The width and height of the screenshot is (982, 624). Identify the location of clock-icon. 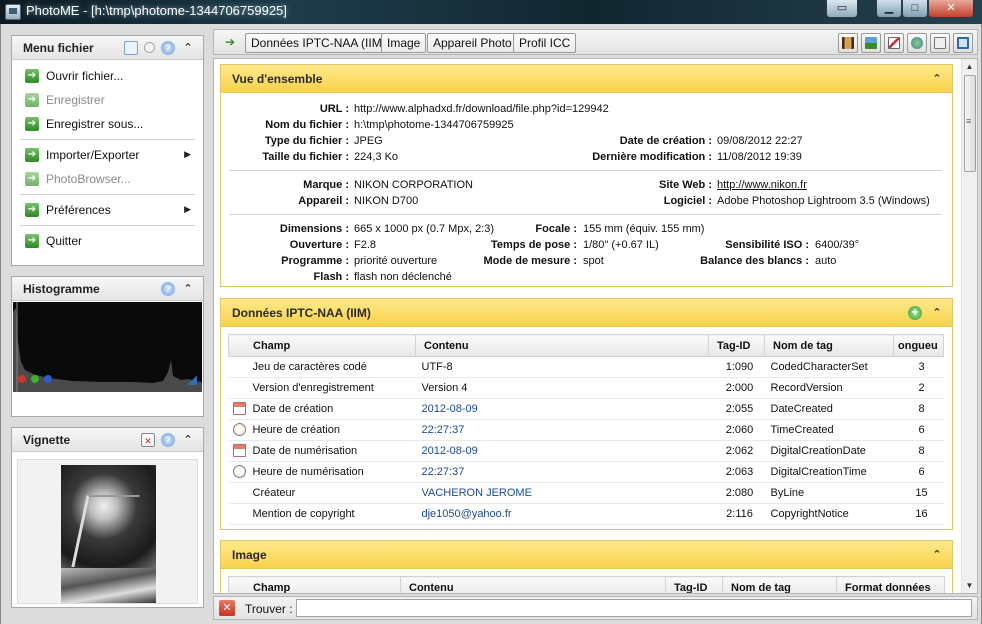
(239, 471).